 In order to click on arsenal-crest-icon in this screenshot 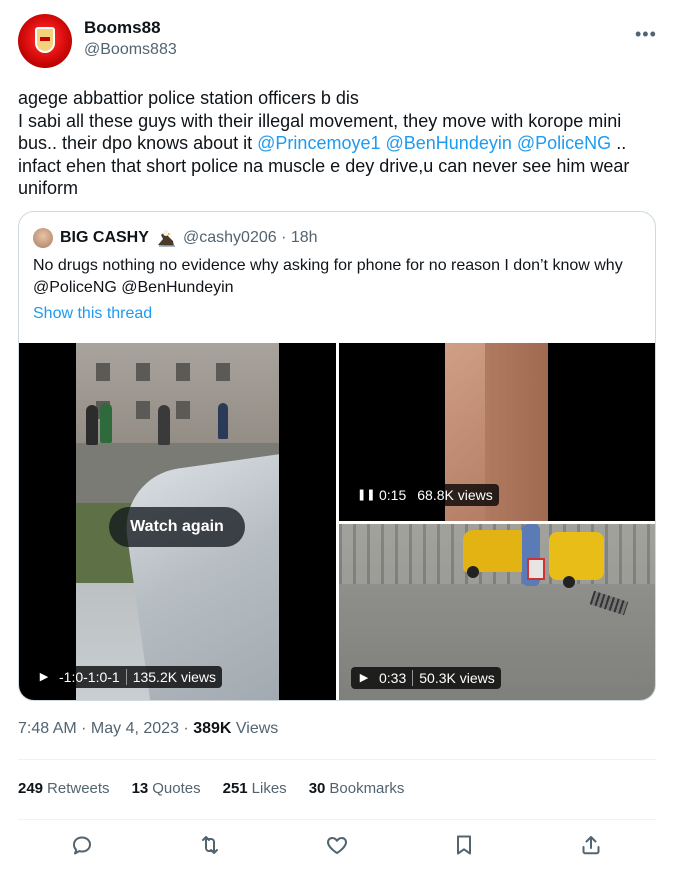, I will do `click(45, 40)`.